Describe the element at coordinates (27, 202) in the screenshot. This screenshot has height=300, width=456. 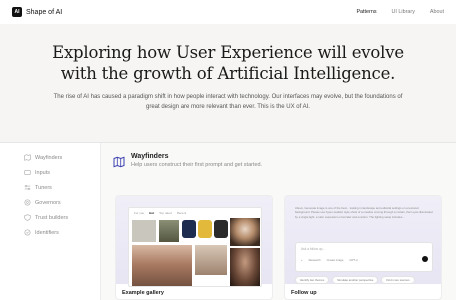
I see `governor-icon` at that location.